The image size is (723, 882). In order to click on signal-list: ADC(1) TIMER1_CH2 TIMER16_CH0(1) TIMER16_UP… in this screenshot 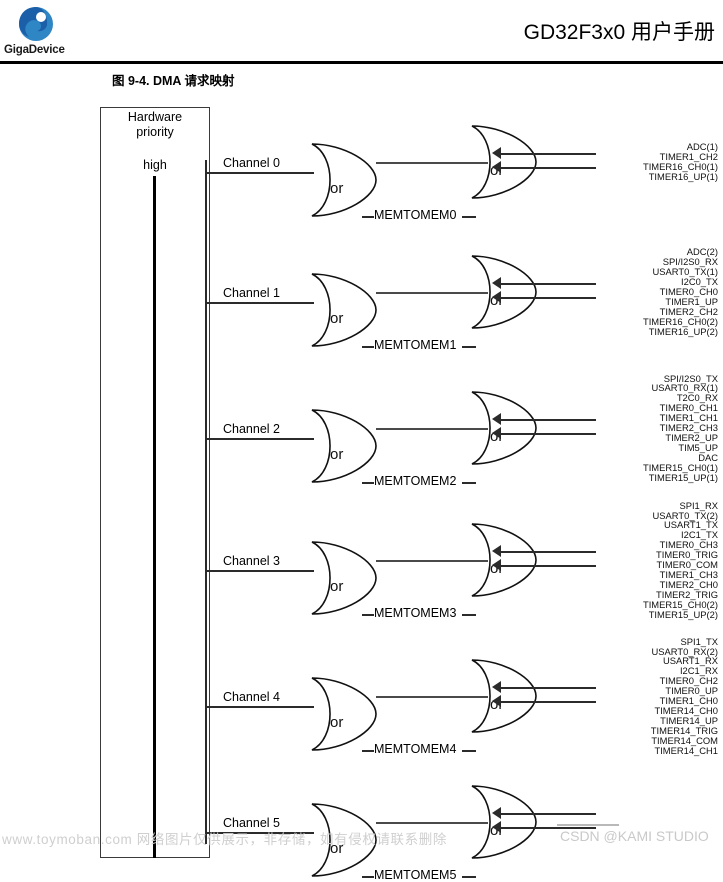, I will do `click(609, 162)`.